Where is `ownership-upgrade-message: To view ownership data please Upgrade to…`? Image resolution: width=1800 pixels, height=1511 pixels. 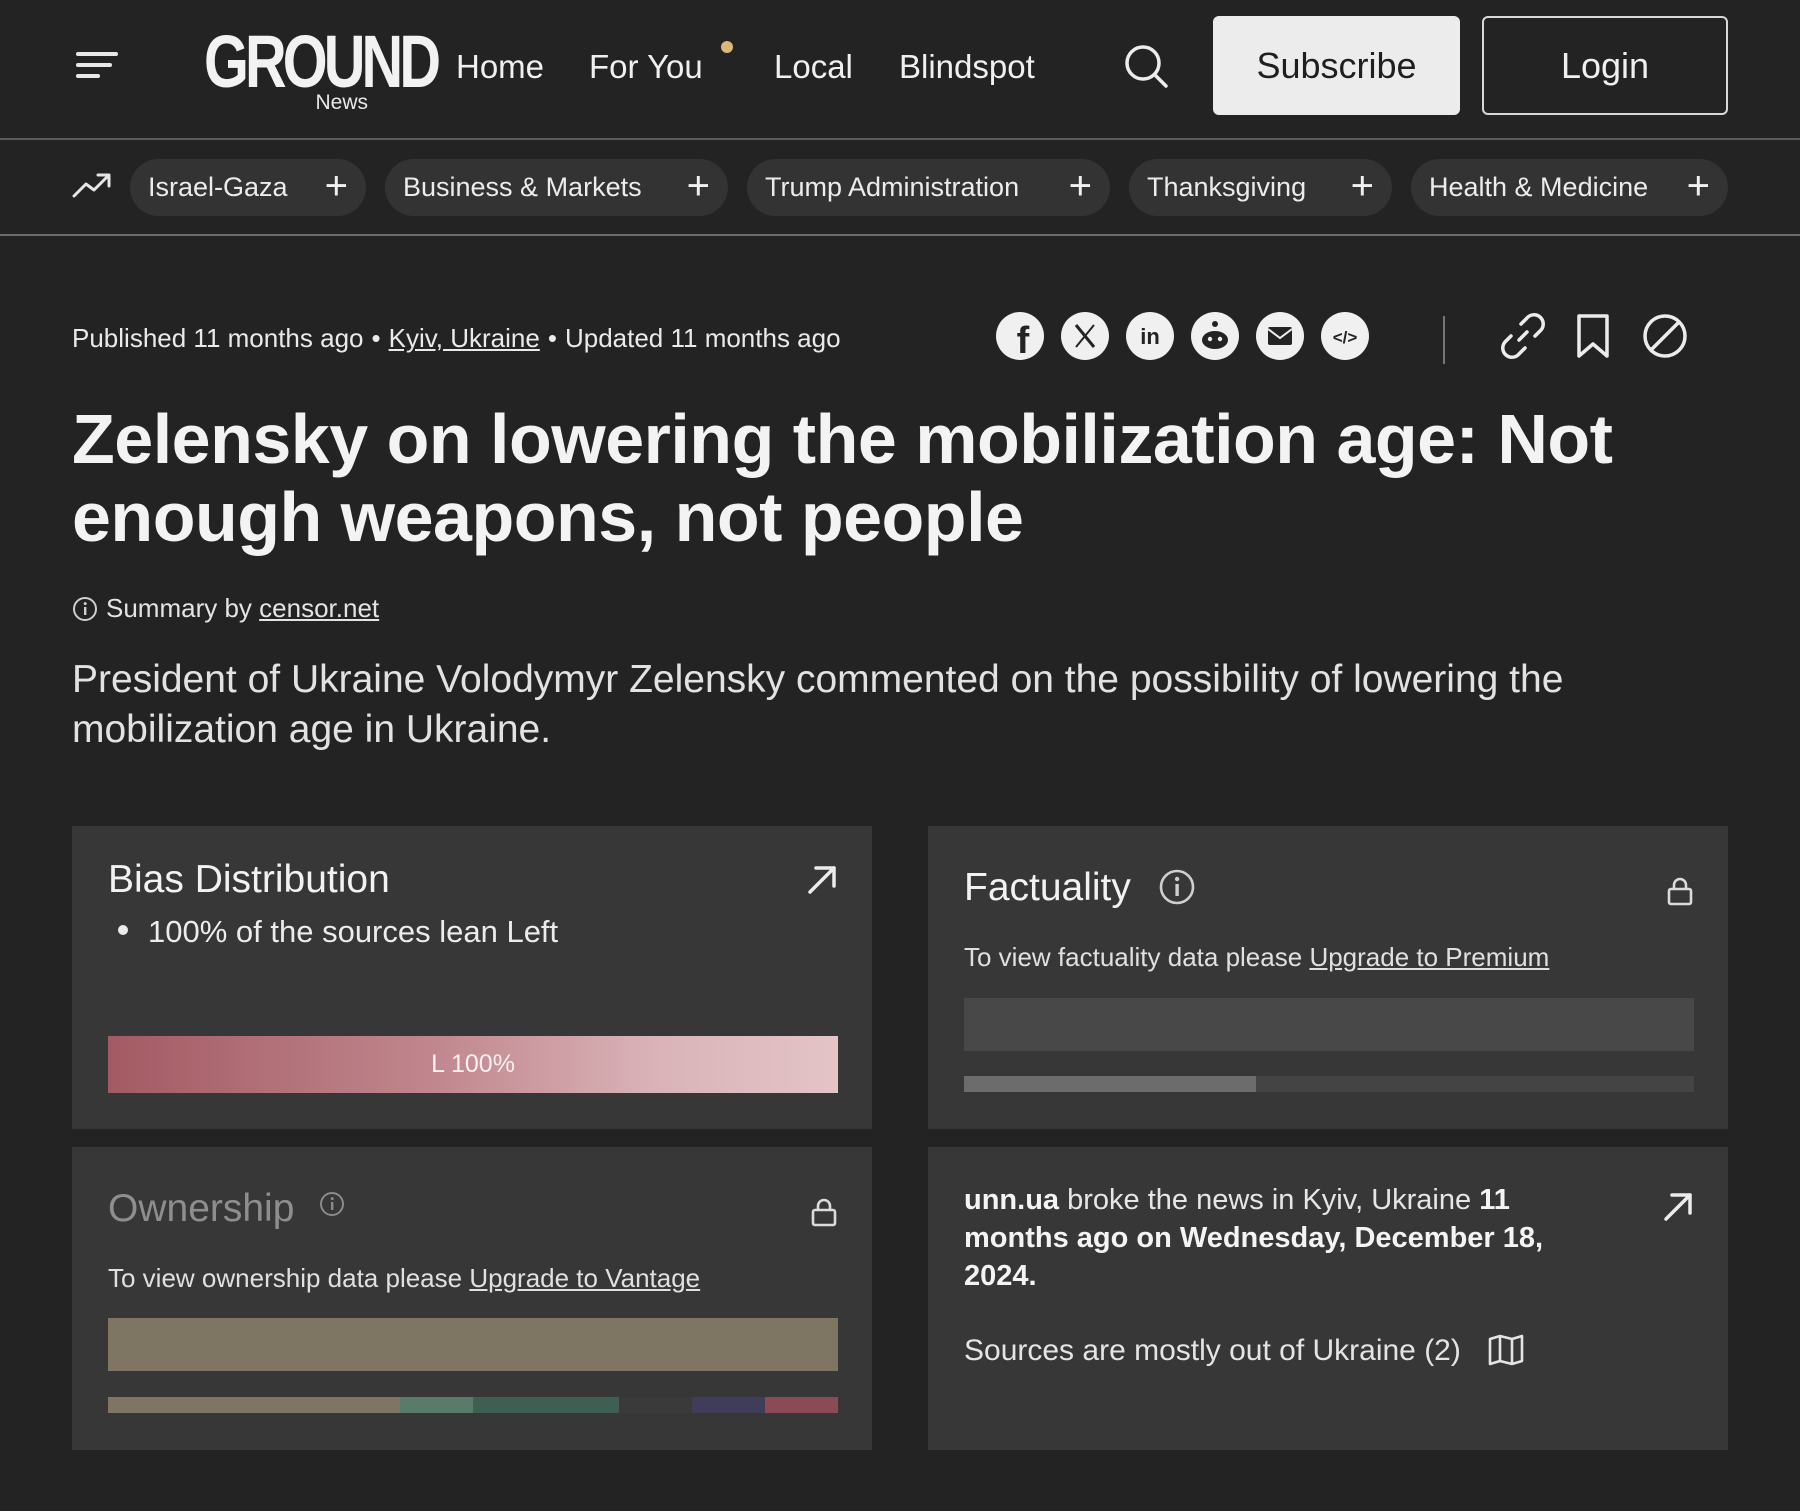
ownership-upgrade-message: To view ownership data please Upgrade to… is located at coordinates (404, 1278).